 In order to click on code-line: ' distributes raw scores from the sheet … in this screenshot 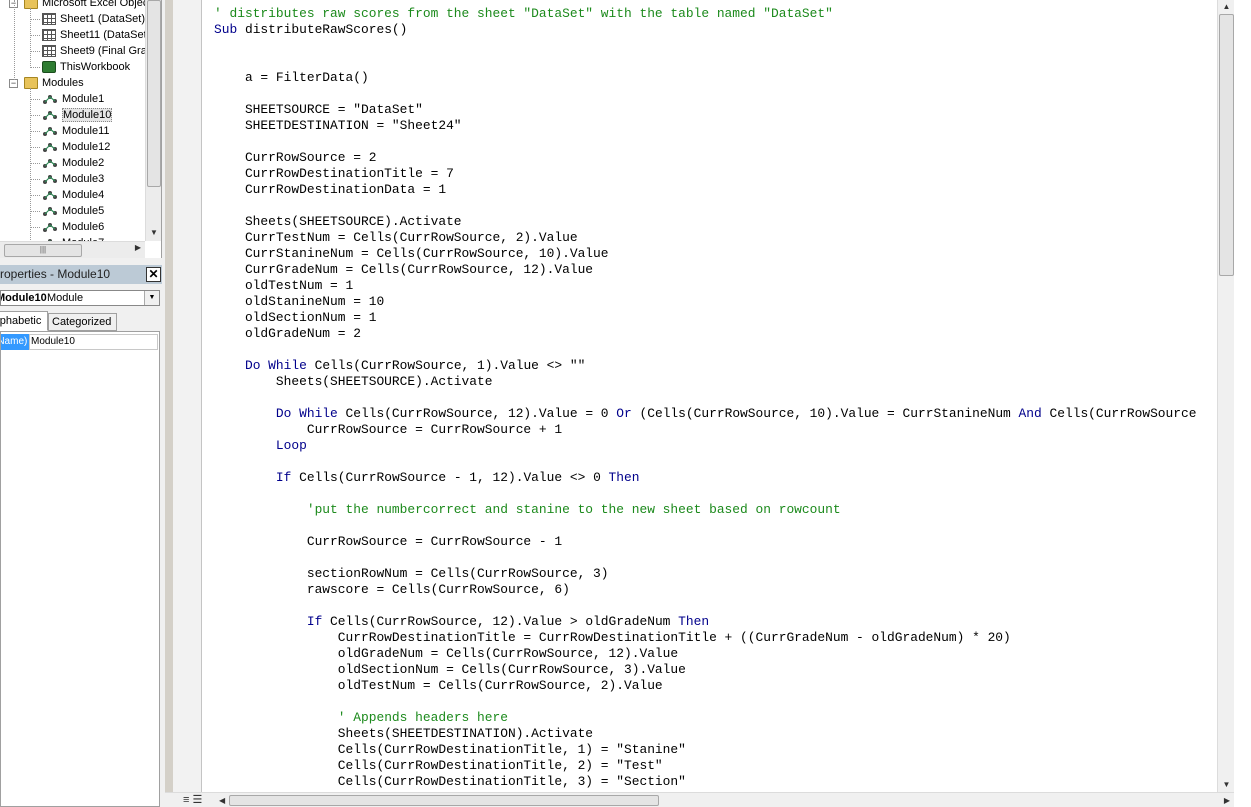, I will do `click(716, 14)`.